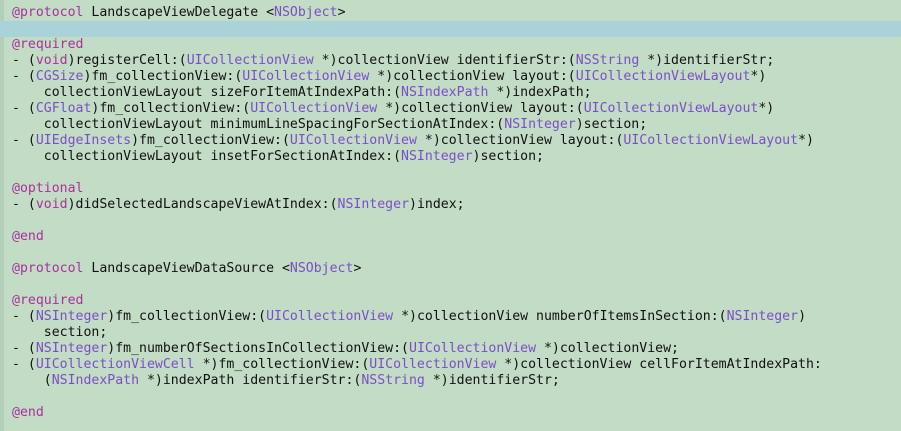  What do you see at coordinates (59, 76) in the screenshot?
I see `code-type: CGSize` at bounding box center [59, 76].